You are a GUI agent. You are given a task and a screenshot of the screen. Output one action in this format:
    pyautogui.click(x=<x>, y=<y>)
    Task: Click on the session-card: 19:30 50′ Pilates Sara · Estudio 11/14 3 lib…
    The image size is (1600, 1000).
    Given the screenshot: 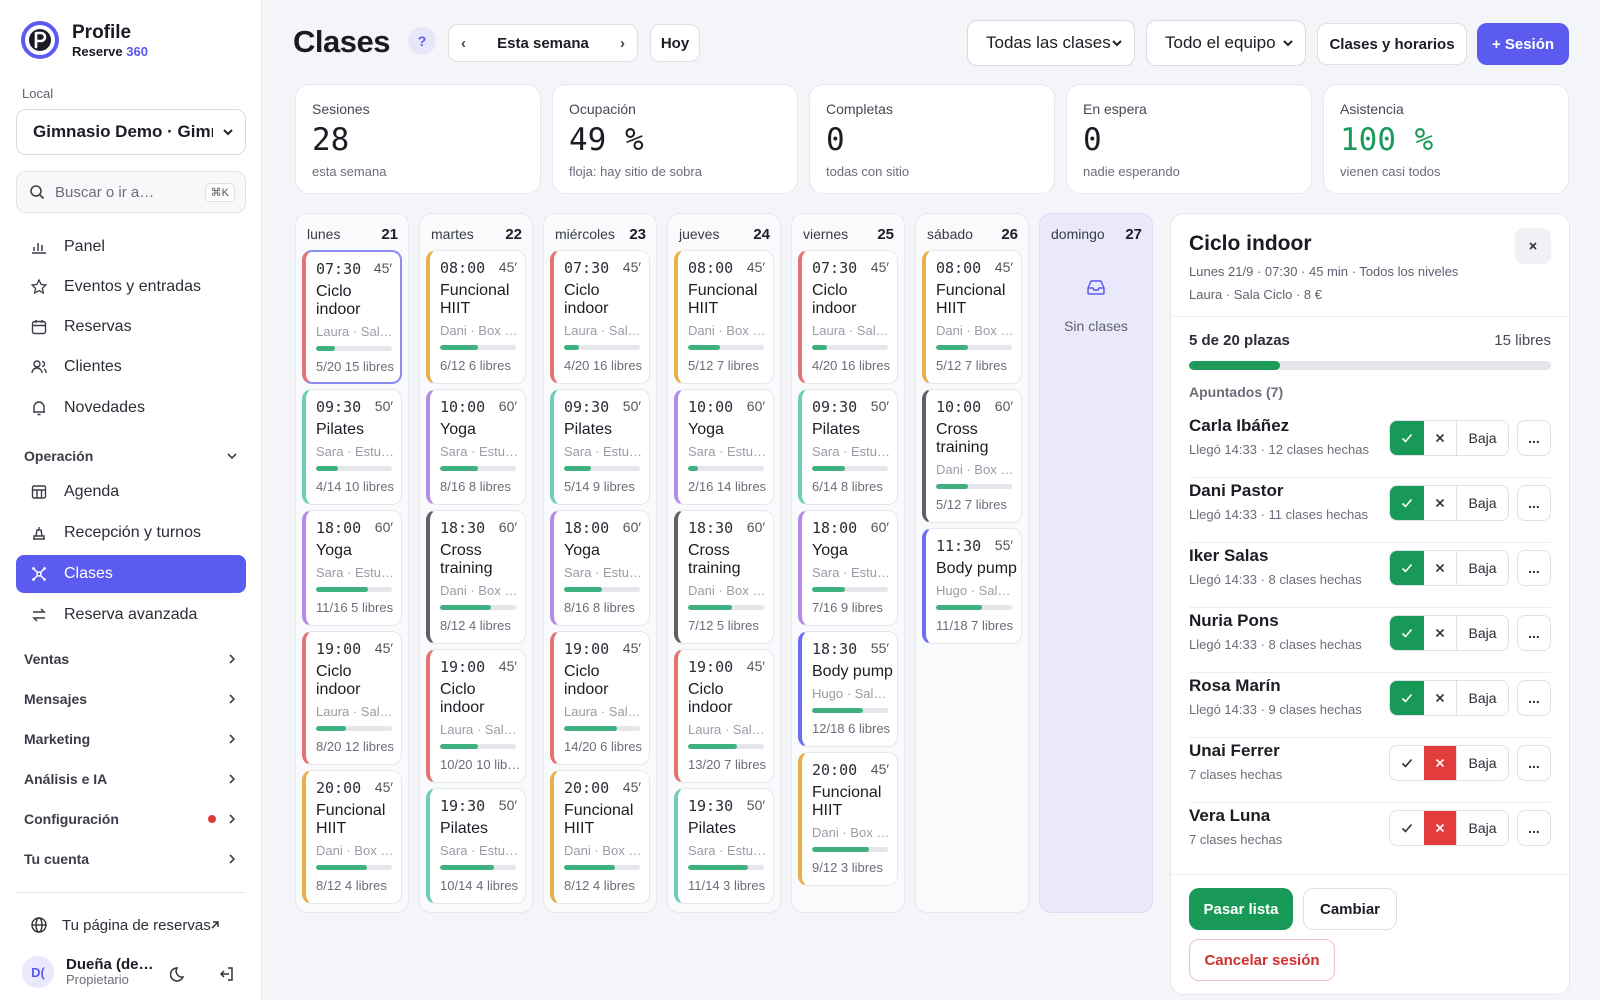 What is the action you would take?
    pyautogui.click(x=724, y=846)
    